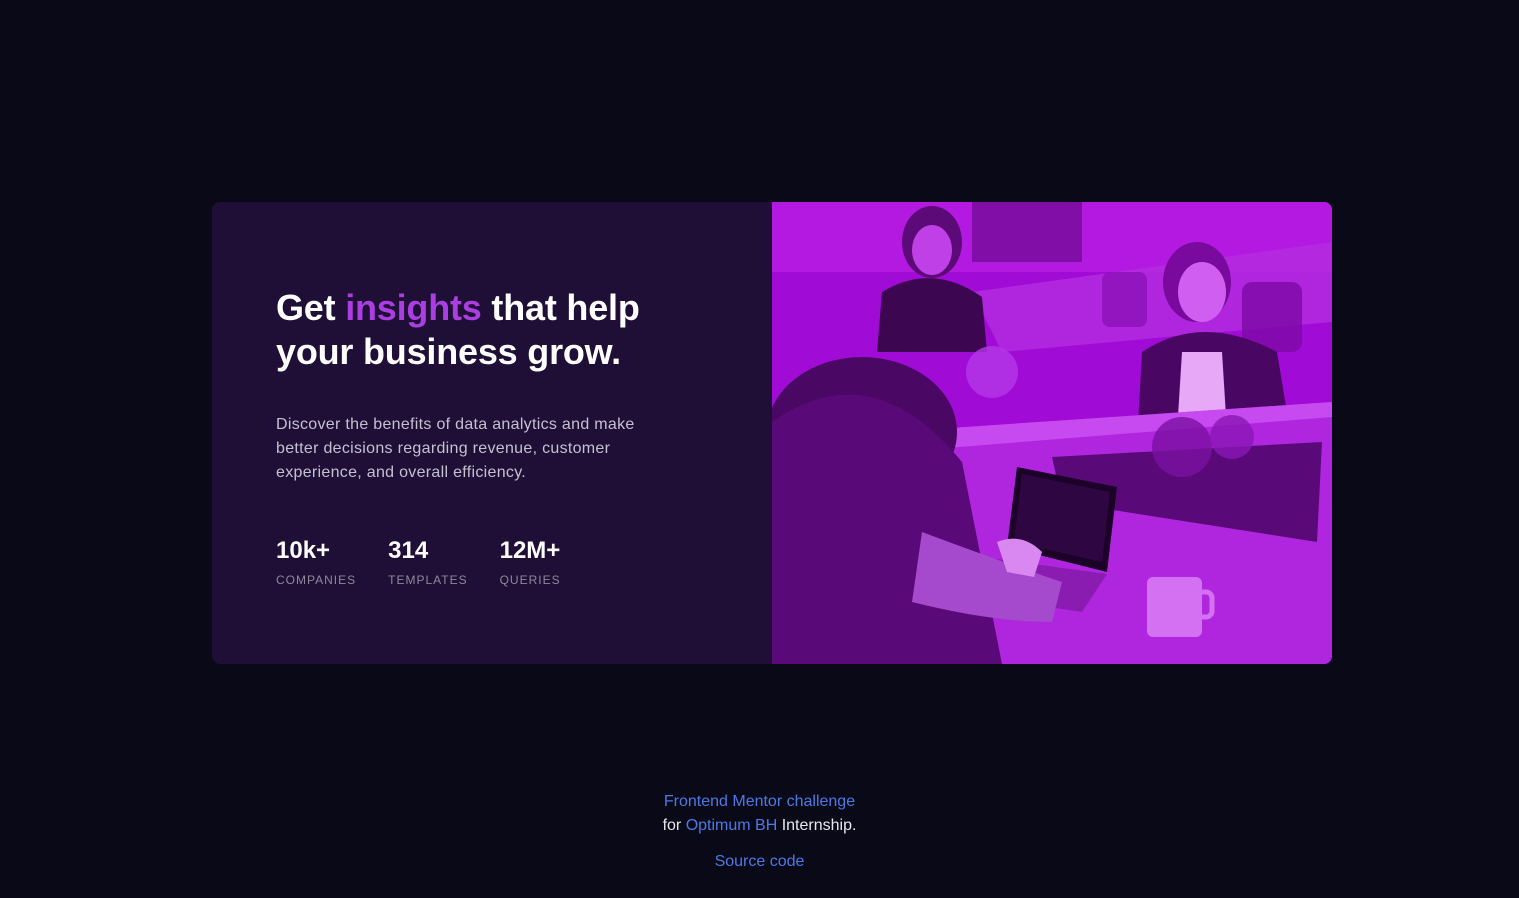  I want to click on headline-accent: insights, so click(413, 307).